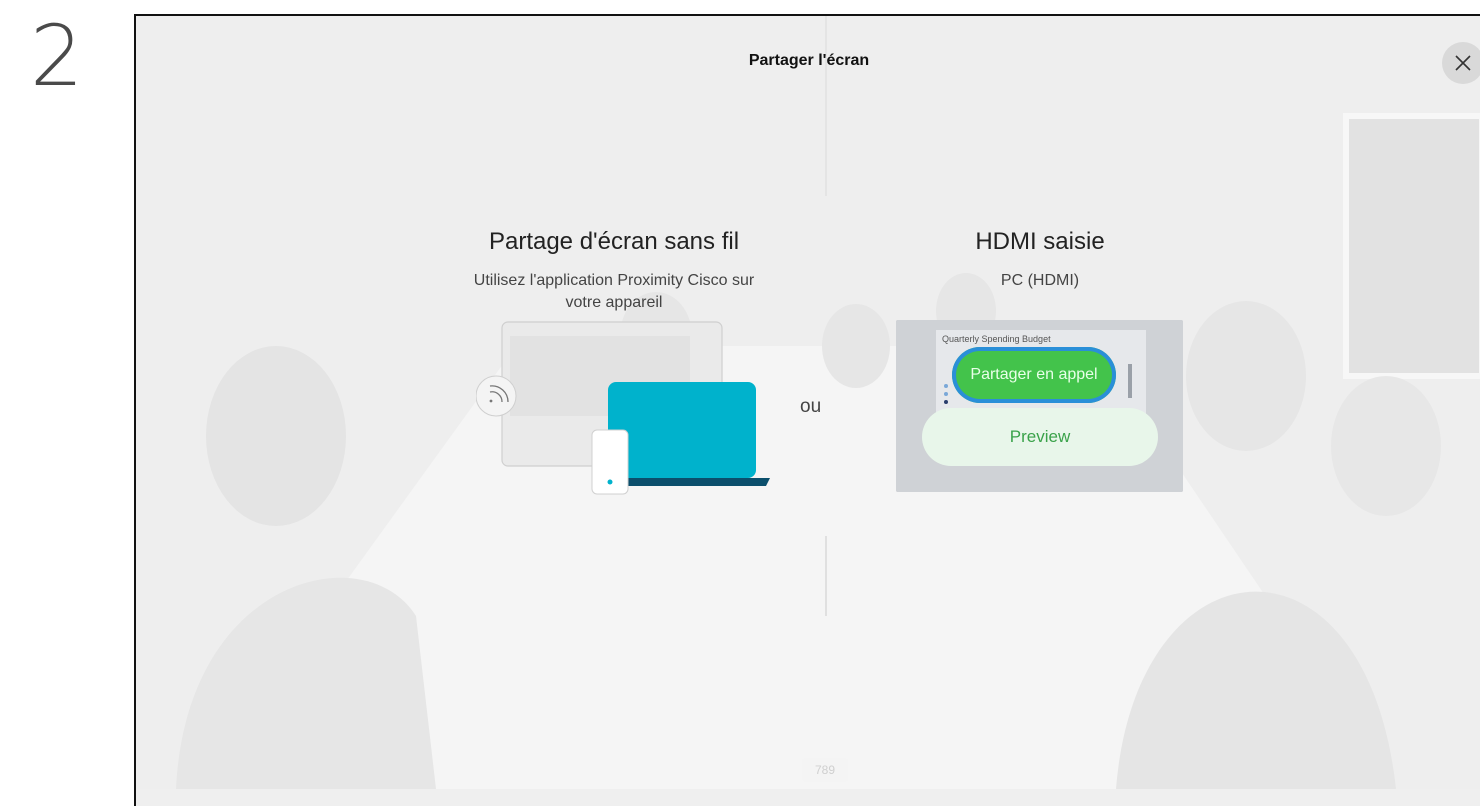 This screenshot has height=806, width=1480. What do you see at coordinates (996, 339) in the screenshot?
I see `hdmi-thumbnail-caption: Quarterly Spending Budget` at bounding box center [996, 339].